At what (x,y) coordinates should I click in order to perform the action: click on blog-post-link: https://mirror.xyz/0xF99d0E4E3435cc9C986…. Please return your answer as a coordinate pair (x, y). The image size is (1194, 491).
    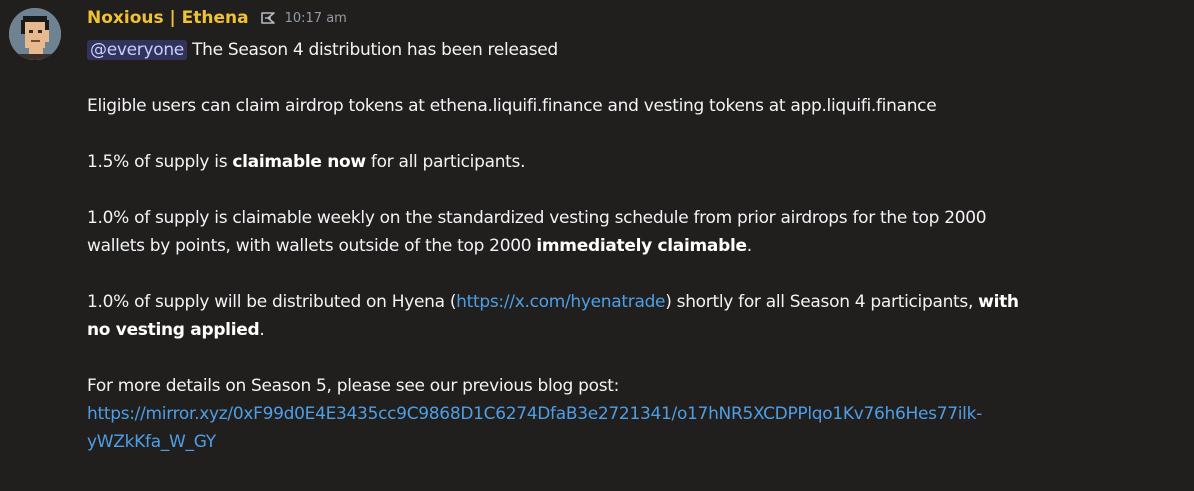
    Looking at the image, I should click on (534, 414).